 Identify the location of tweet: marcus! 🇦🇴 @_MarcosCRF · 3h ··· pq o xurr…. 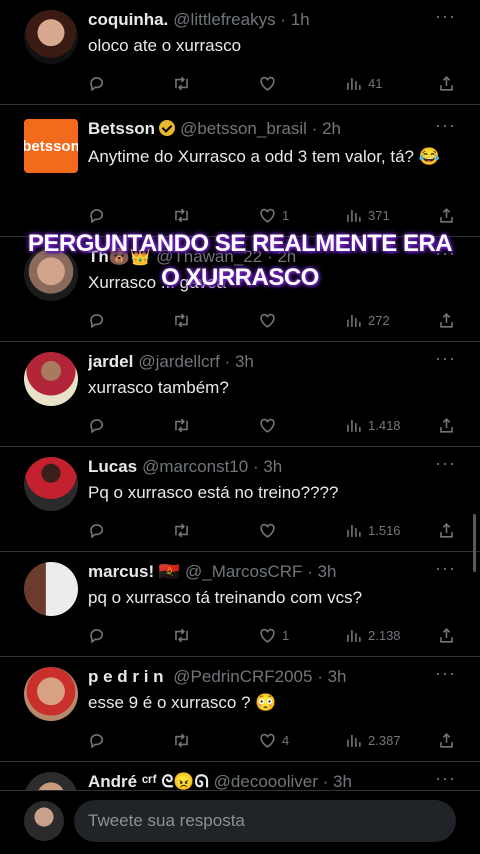
(240, 604).